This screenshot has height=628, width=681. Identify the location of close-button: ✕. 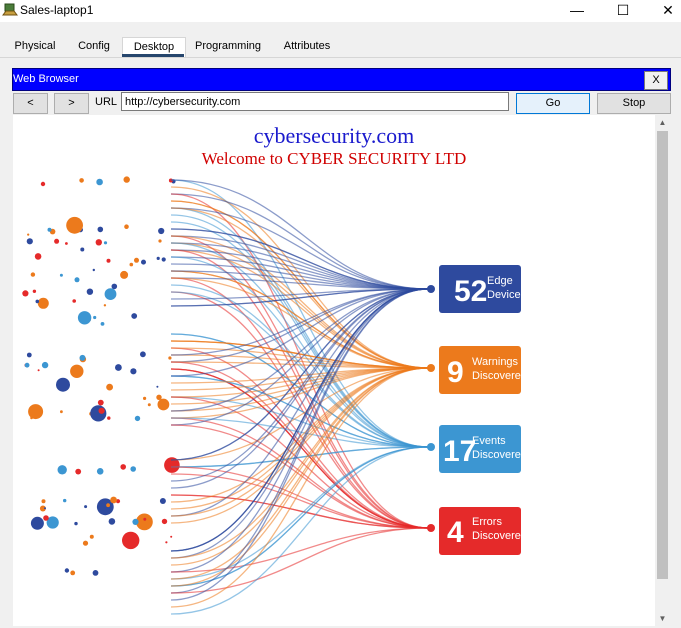
(663, 11).